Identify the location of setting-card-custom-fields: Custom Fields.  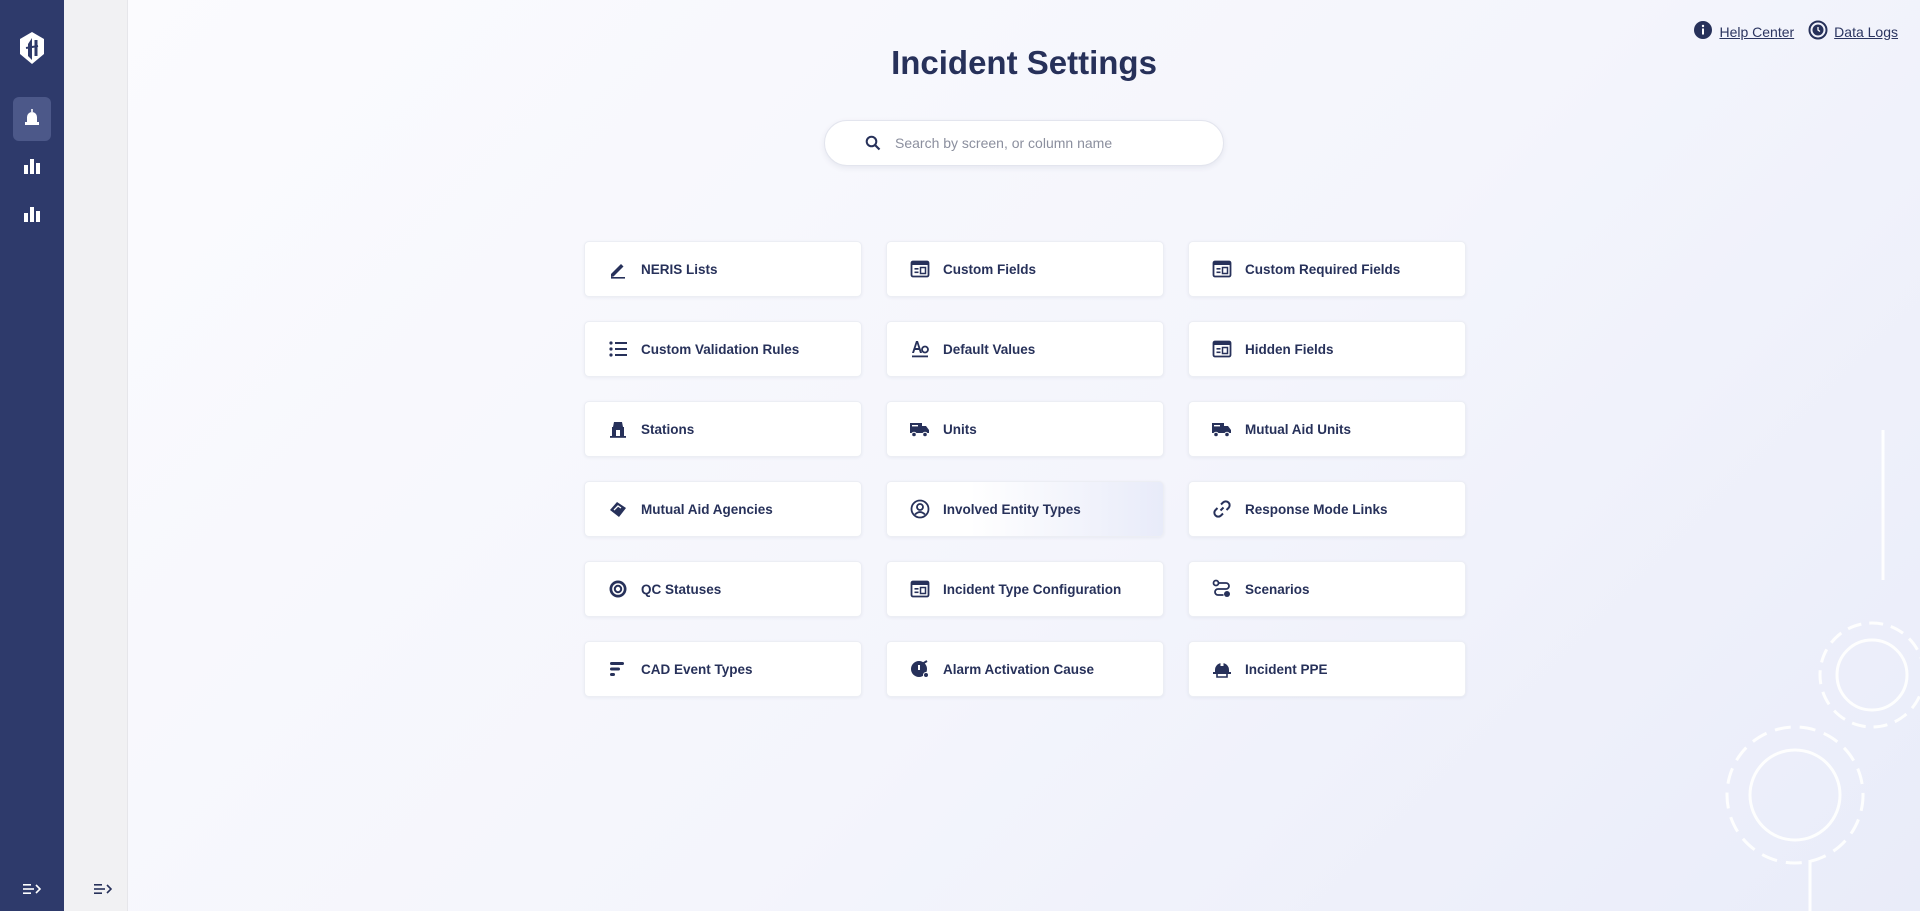
(1025, 269).